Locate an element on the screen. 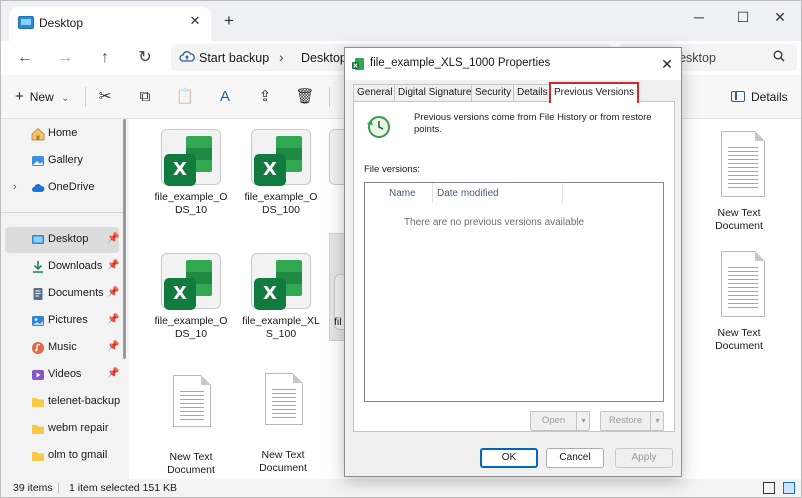 The image size is (802, 498). sidebar-item-label: Gallery is located at coordinates (65, 160).